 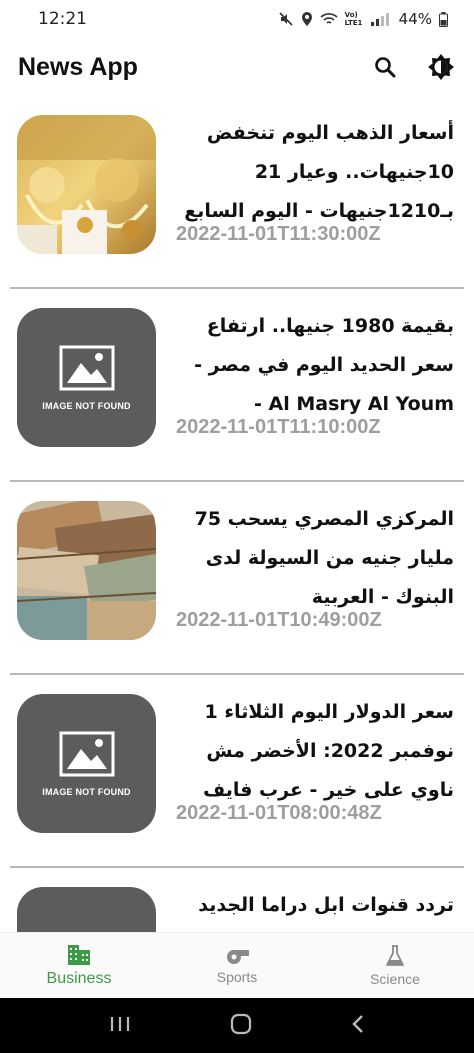 What do you see at coordinates (306, 19) in the screenshot?
I see `location-icon` at bounding box center [306, 19].